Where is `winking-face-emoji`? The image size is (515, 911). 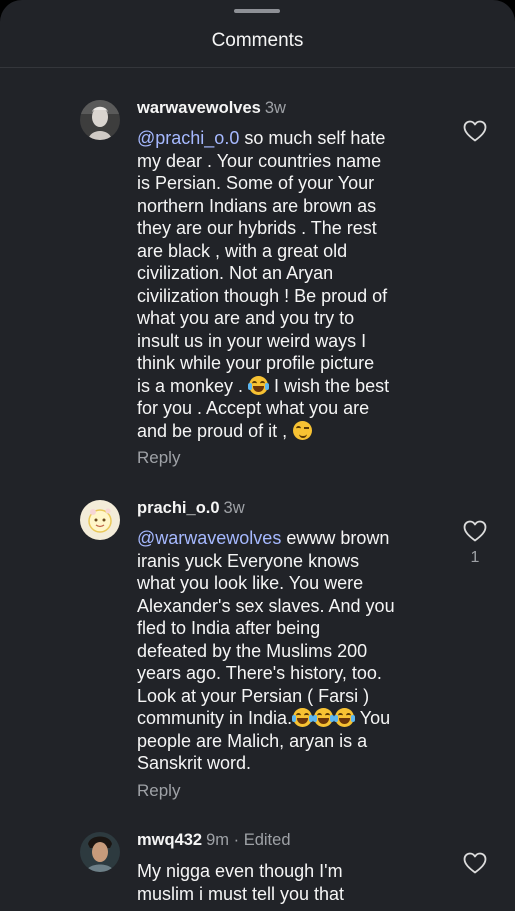 winking-face-emoji is located at coordinates (303, 430).